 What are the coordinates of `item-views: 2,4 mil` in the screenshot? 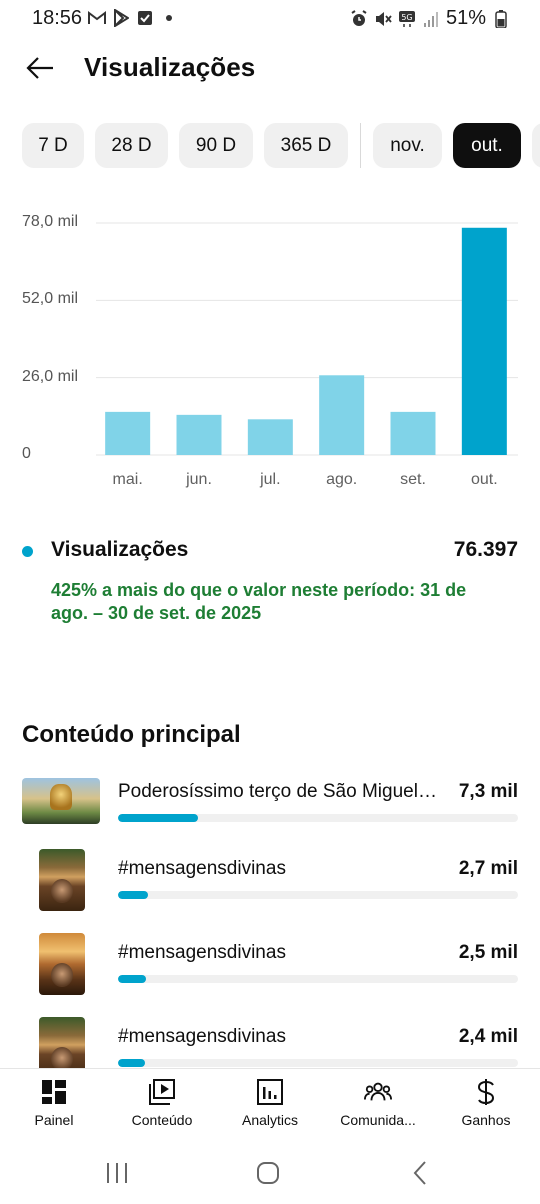 It's located at (488, 1036).